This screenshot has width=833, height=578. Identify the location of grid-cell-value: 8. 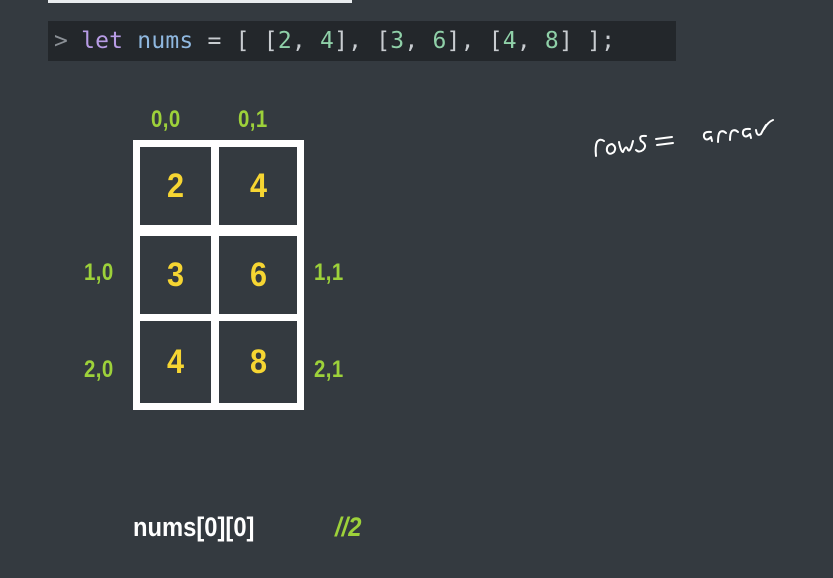
(258, 361).